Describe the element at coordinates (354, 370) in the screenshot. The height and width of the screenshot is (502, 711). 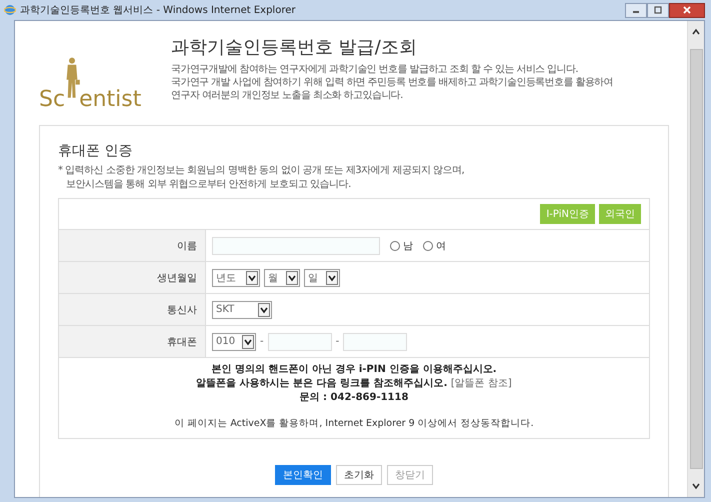
I see `notice-text: 본인 명의의 핸드폰이 아닌 경우 i-PIN 인증을 이용해주십시오.` at that location.